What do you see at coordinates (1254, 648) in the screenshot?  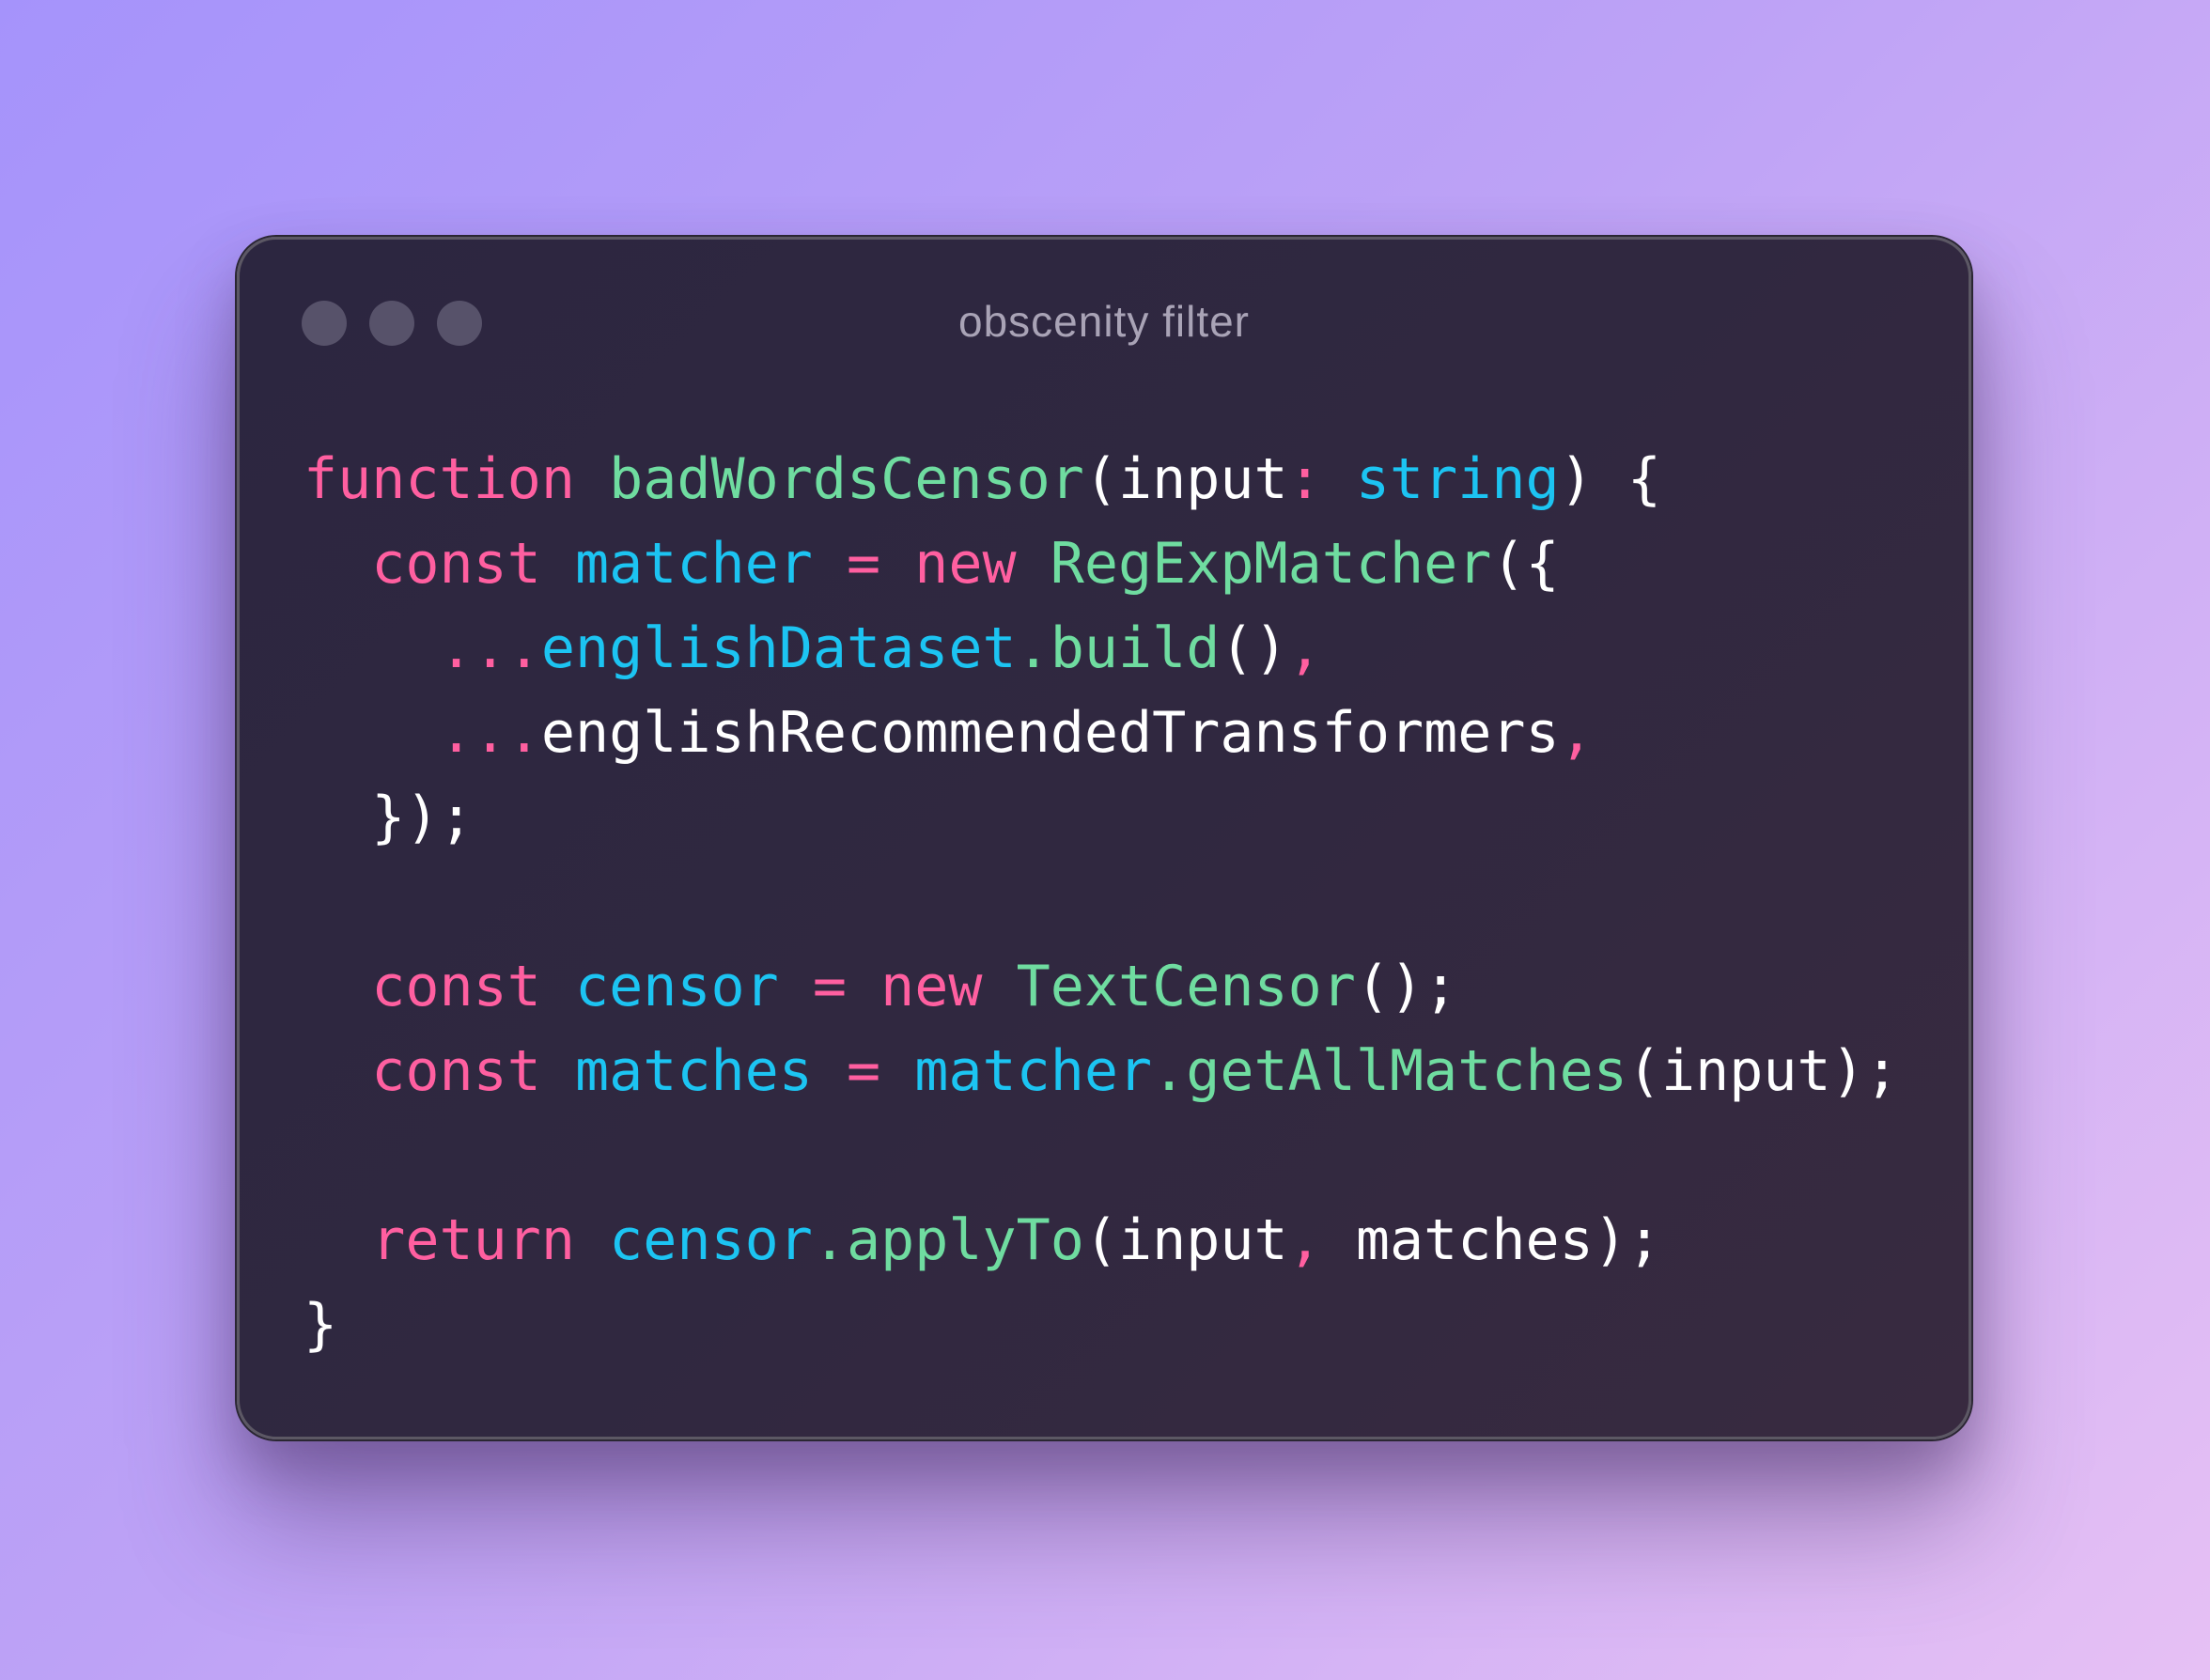 I see `code-token: ()` at bounding box center [1254, 648].